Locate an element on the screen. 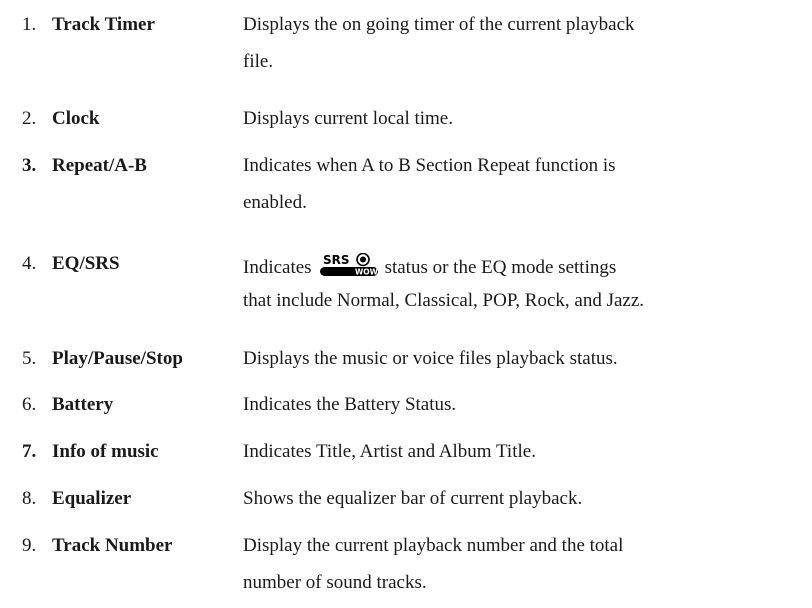 The image size is (812, 608). description-line-2: enabled. is located at coordinates (275, 202).